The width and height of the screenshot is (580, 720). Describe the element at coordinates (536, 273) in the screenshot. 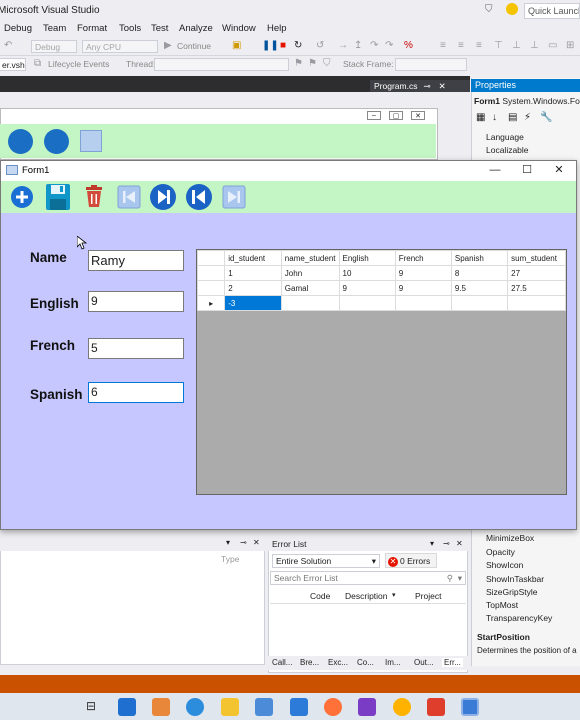

I see `cell-sum-student: 27` at that location.